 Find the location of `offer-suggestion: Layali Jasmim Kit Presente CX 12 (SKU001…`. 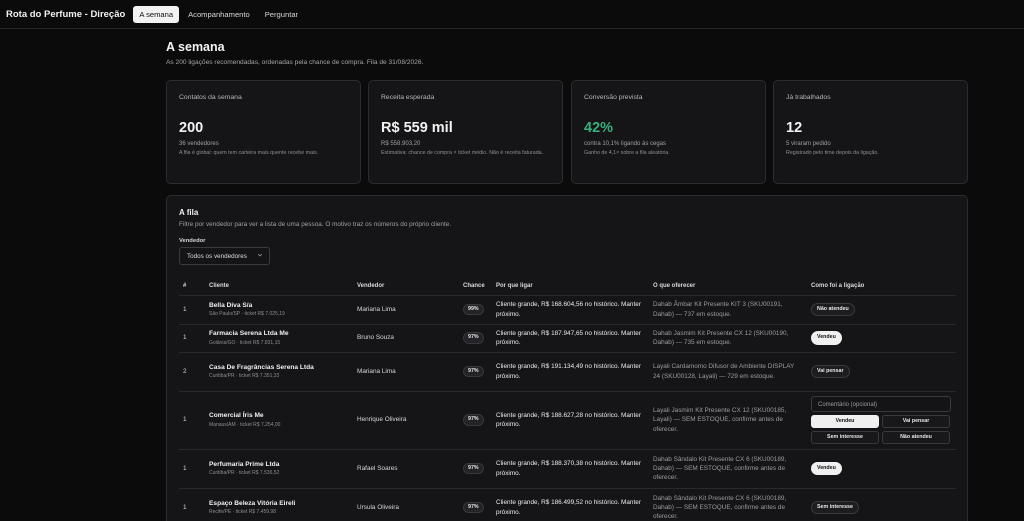

offer-suggestion: Layali Jasmim Kit Presente CX 12 (SKU001… is located at coordinates (728, 420).